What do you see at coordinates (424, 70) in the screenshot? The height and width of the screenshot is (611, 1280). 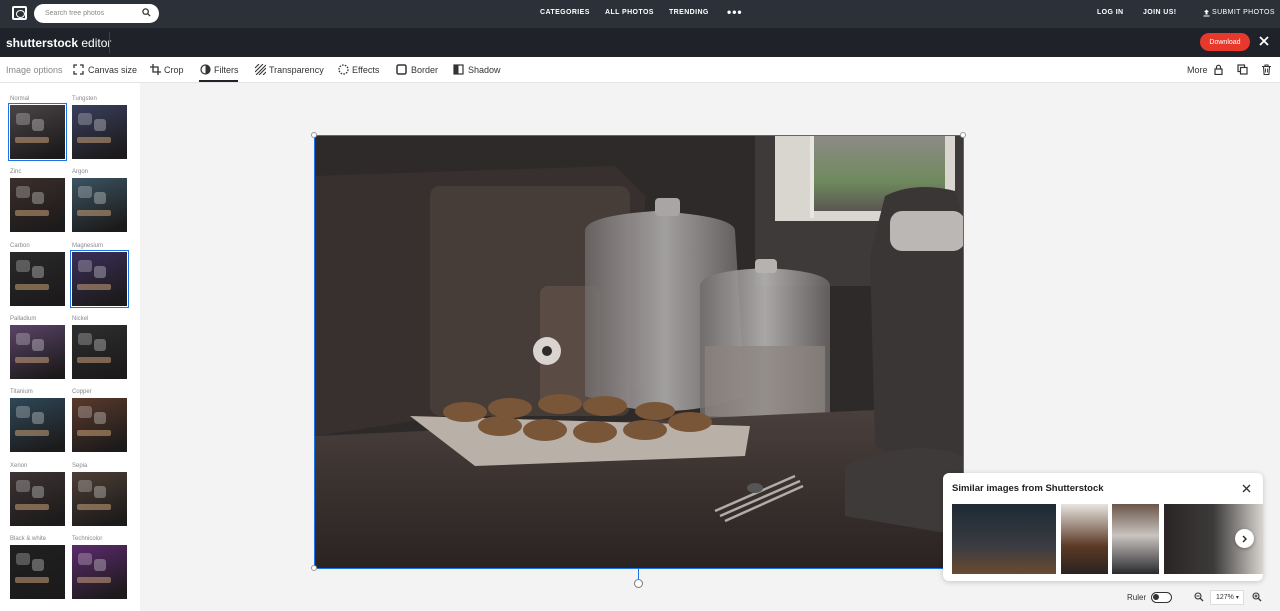 I see `tab-border: Border` at bounding box center [424, 70].